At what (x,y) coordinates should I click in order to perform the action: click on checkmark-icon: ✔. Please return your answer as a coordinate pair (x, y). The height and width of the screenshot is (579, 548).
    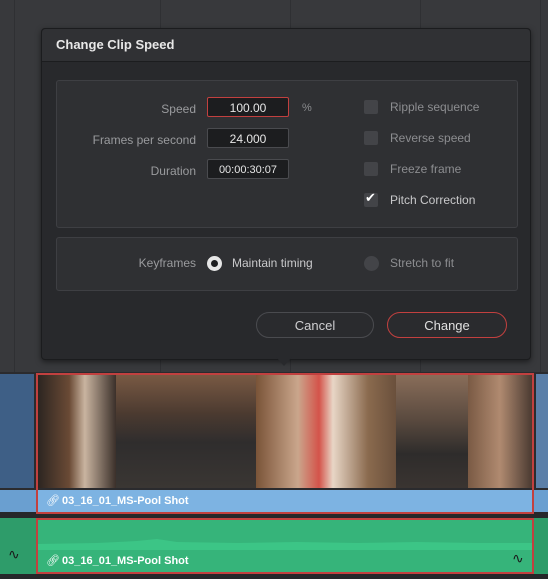
    Looking at the image, I should click on (370, 197).